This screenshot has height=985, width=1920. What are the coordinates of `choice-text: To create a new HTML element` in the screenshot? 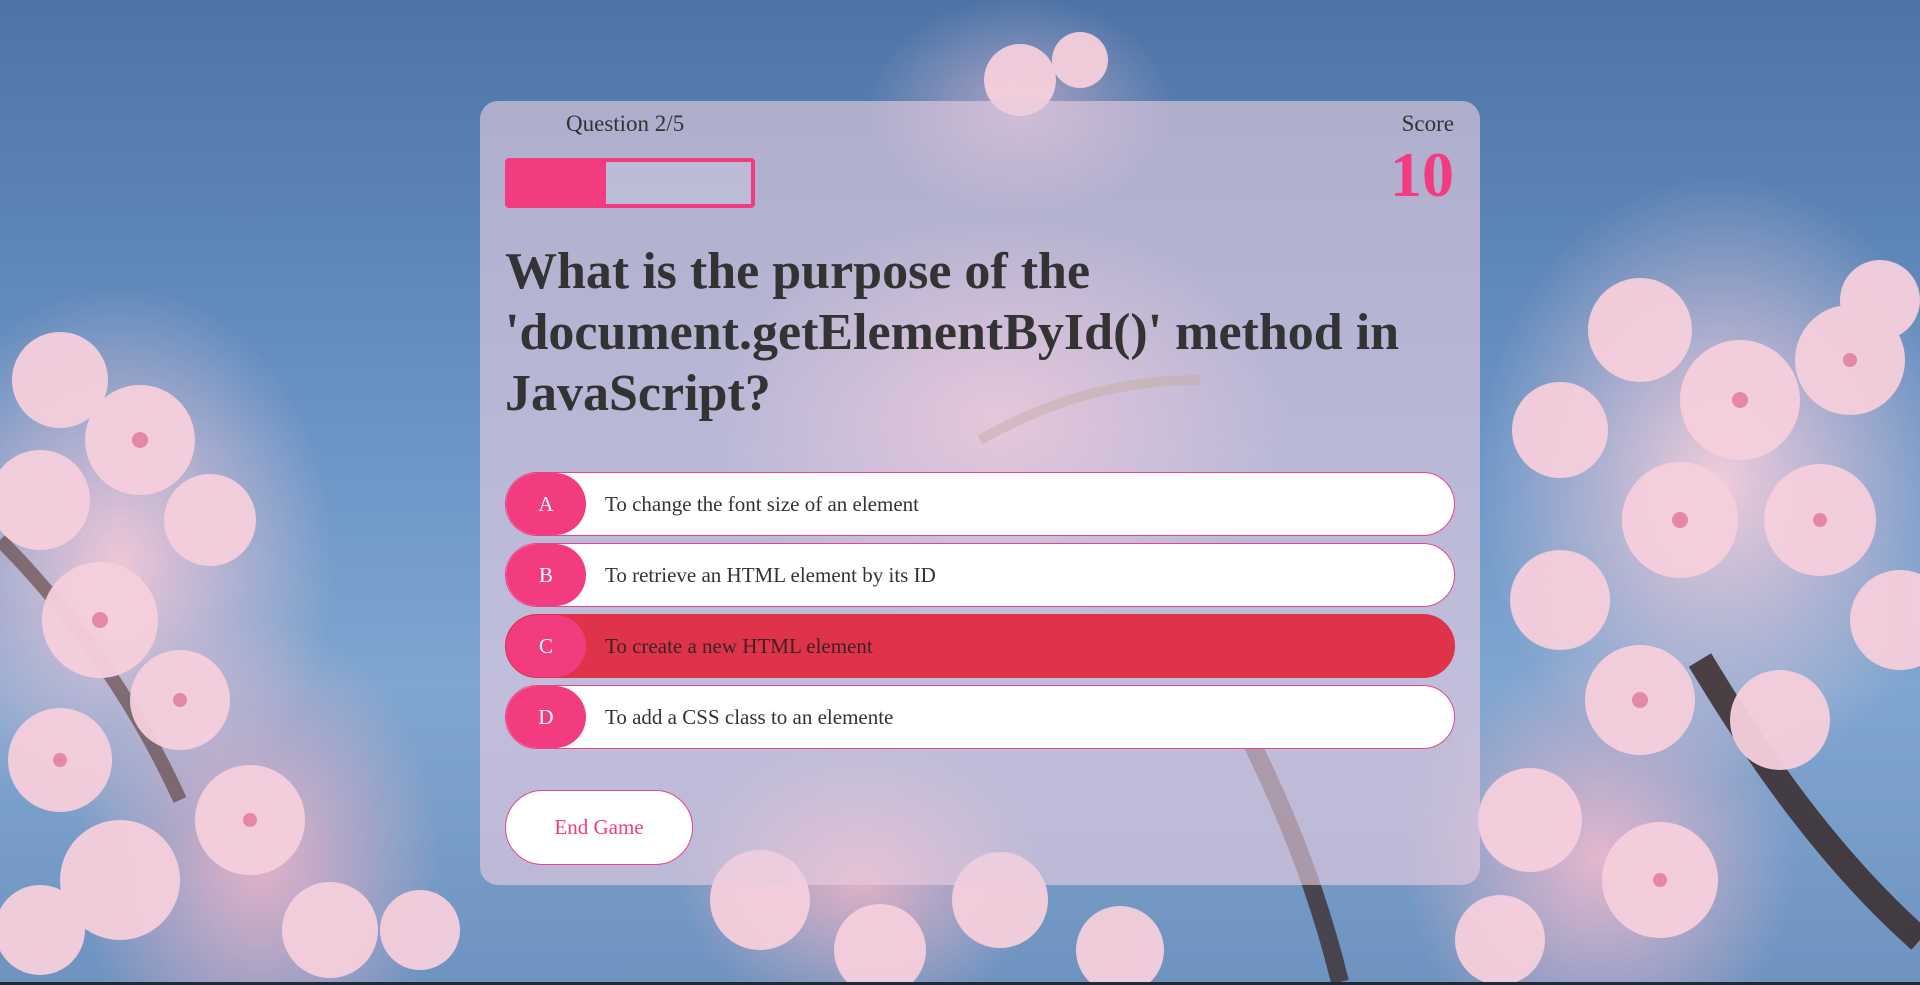 It's located at (739, 645).